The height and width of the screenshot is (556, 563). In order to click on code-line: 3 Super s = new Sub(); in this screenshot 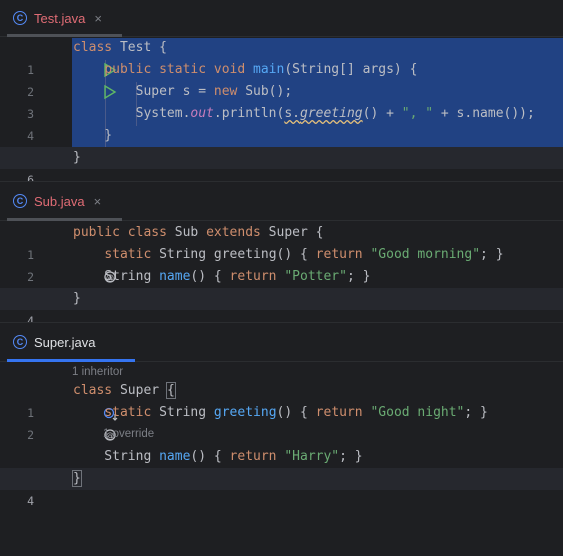, I will do `click(281, 101)`.